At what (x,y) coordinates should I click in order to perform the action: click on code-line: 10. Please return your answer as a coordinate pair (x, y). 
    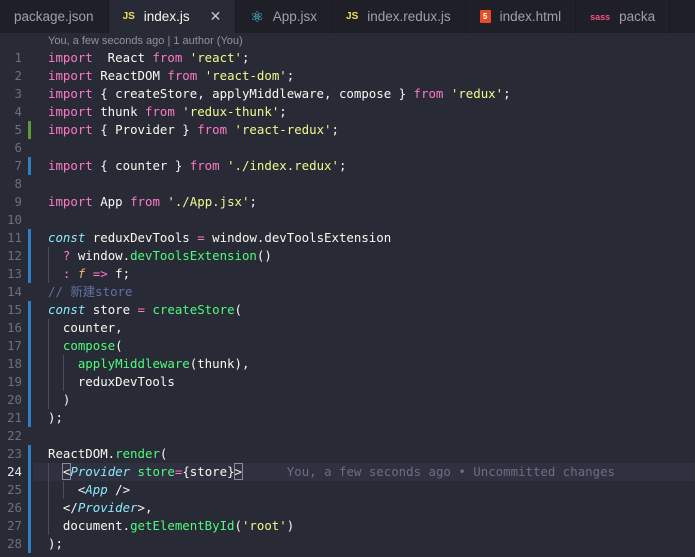
    Looking at the image, I should click on (347, 220).